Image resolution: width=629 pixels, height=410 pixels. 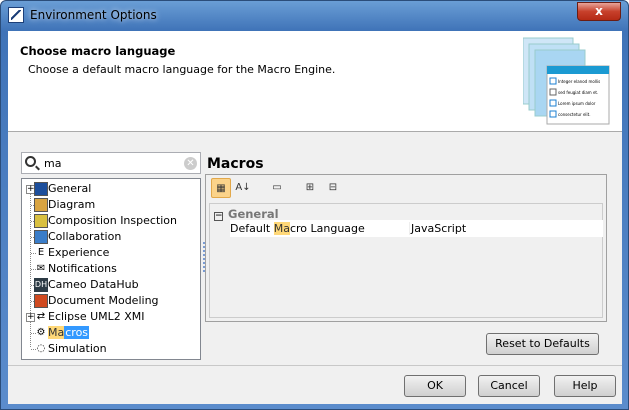 I want to click on gears-icon: ⚙, so click(x=41, y=332).